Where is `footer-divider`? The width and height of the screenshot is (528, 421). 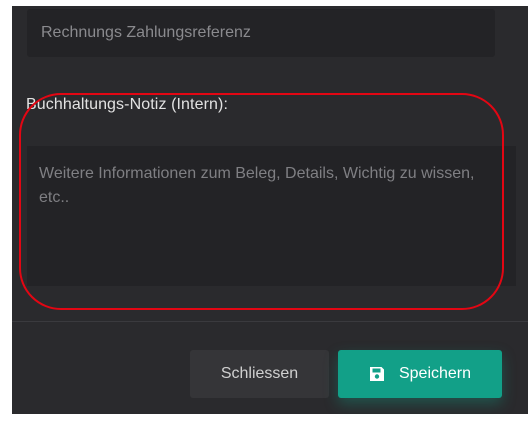 footer-divider is located at coordinates (270, 321).